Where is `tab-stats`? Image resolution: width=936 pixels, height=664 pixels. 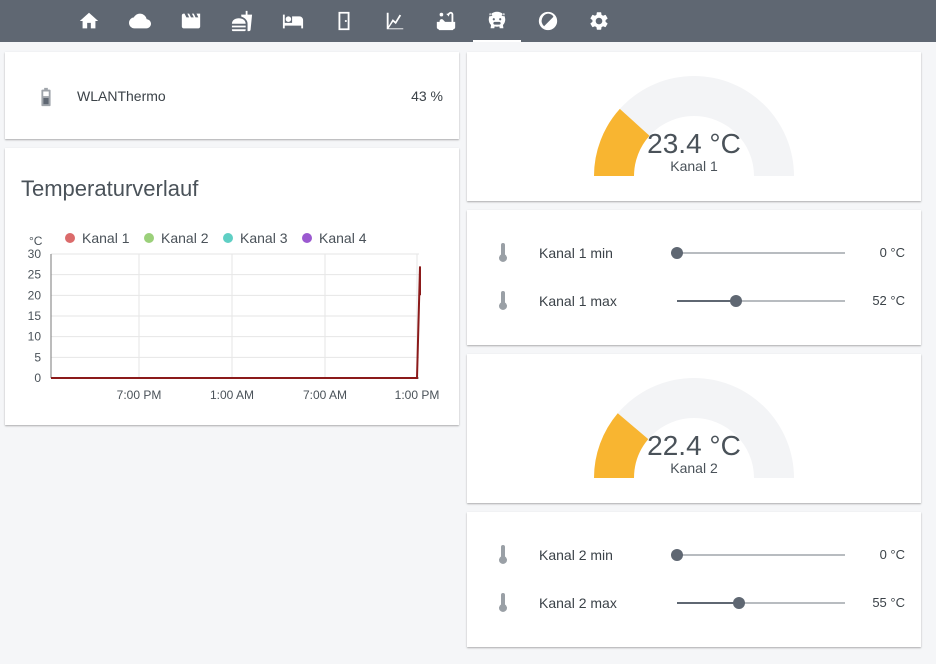 tab-stats is located at coordinates (395, 21).